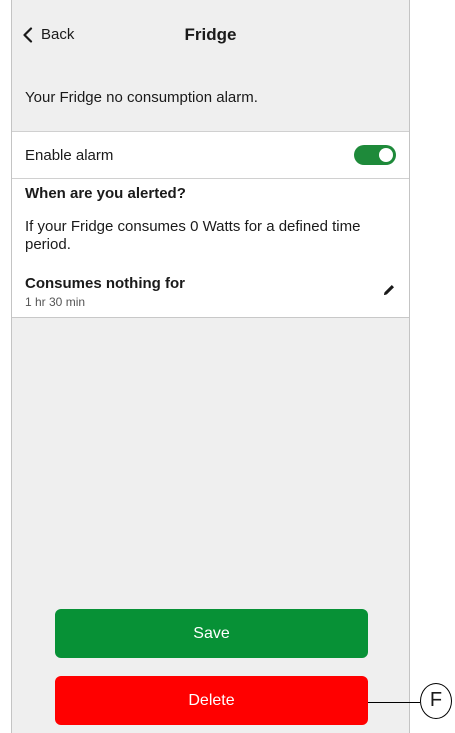 Image resolution: width=455 pixels, height=733 pixels. I want to click on page-title: Fridge, so click(210, 34).